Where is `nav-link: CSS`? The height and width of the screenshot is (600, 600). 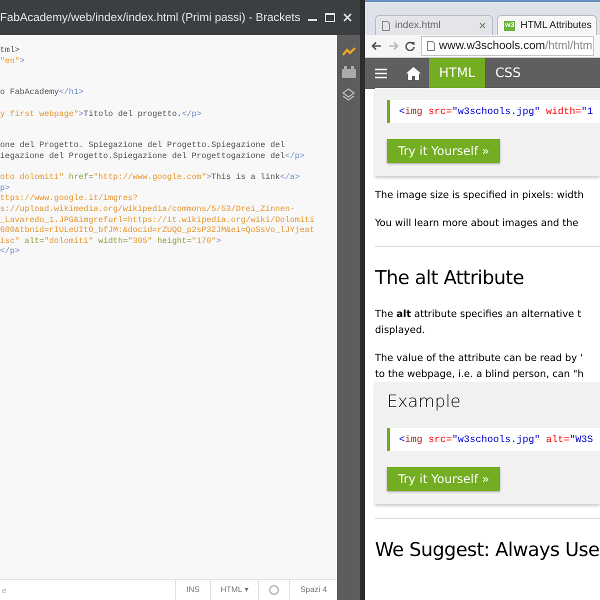
nav-link: CSS is located at coordinates (508, 73).